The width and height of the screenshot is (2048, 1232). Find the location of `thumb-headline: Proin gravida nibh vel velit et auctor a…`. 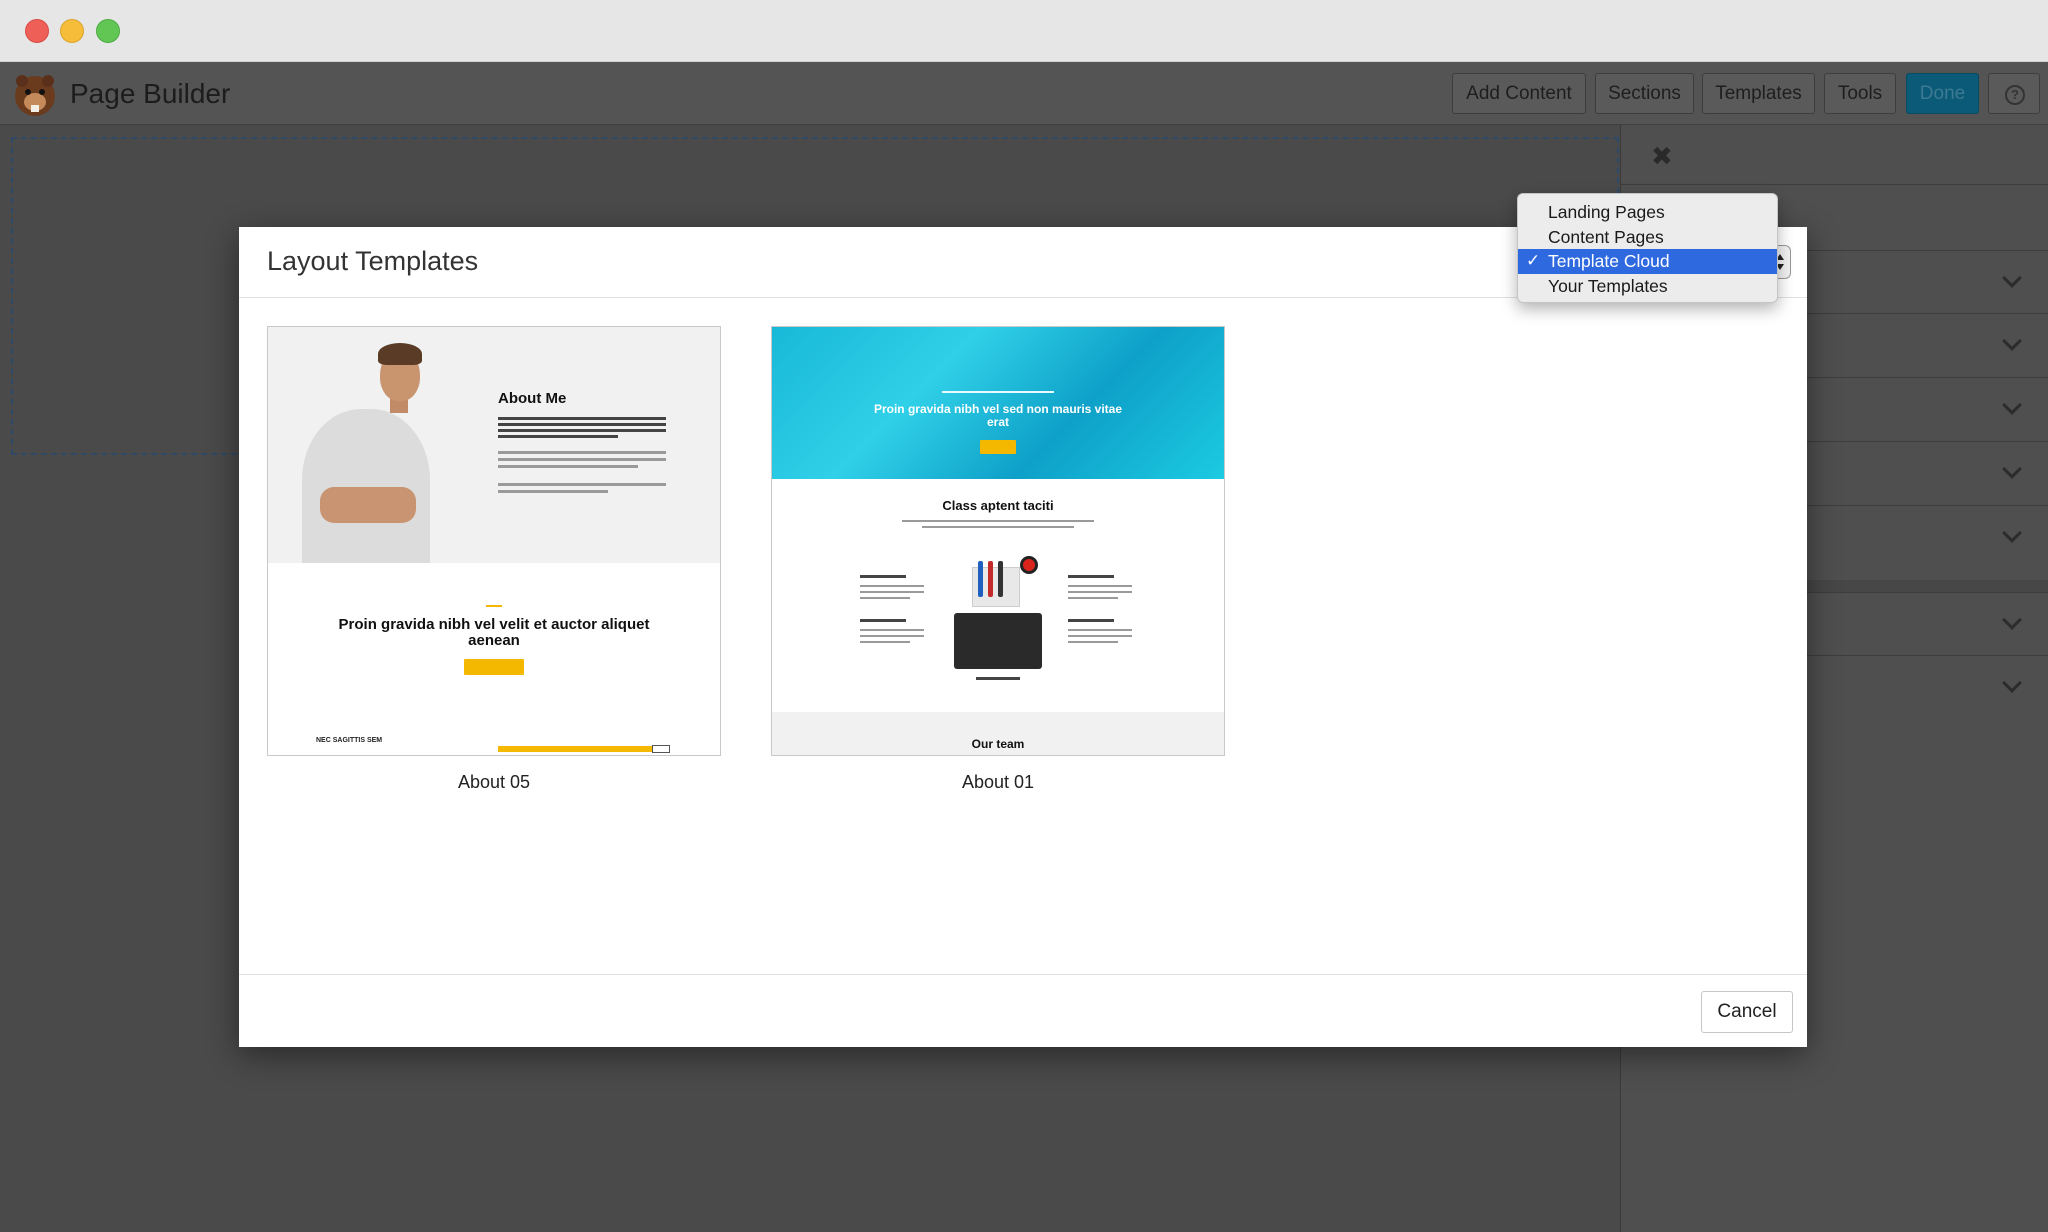

thumb-headline: Proin gravida nibh vel velit et auctor a… is located at coordinates (494, 632).